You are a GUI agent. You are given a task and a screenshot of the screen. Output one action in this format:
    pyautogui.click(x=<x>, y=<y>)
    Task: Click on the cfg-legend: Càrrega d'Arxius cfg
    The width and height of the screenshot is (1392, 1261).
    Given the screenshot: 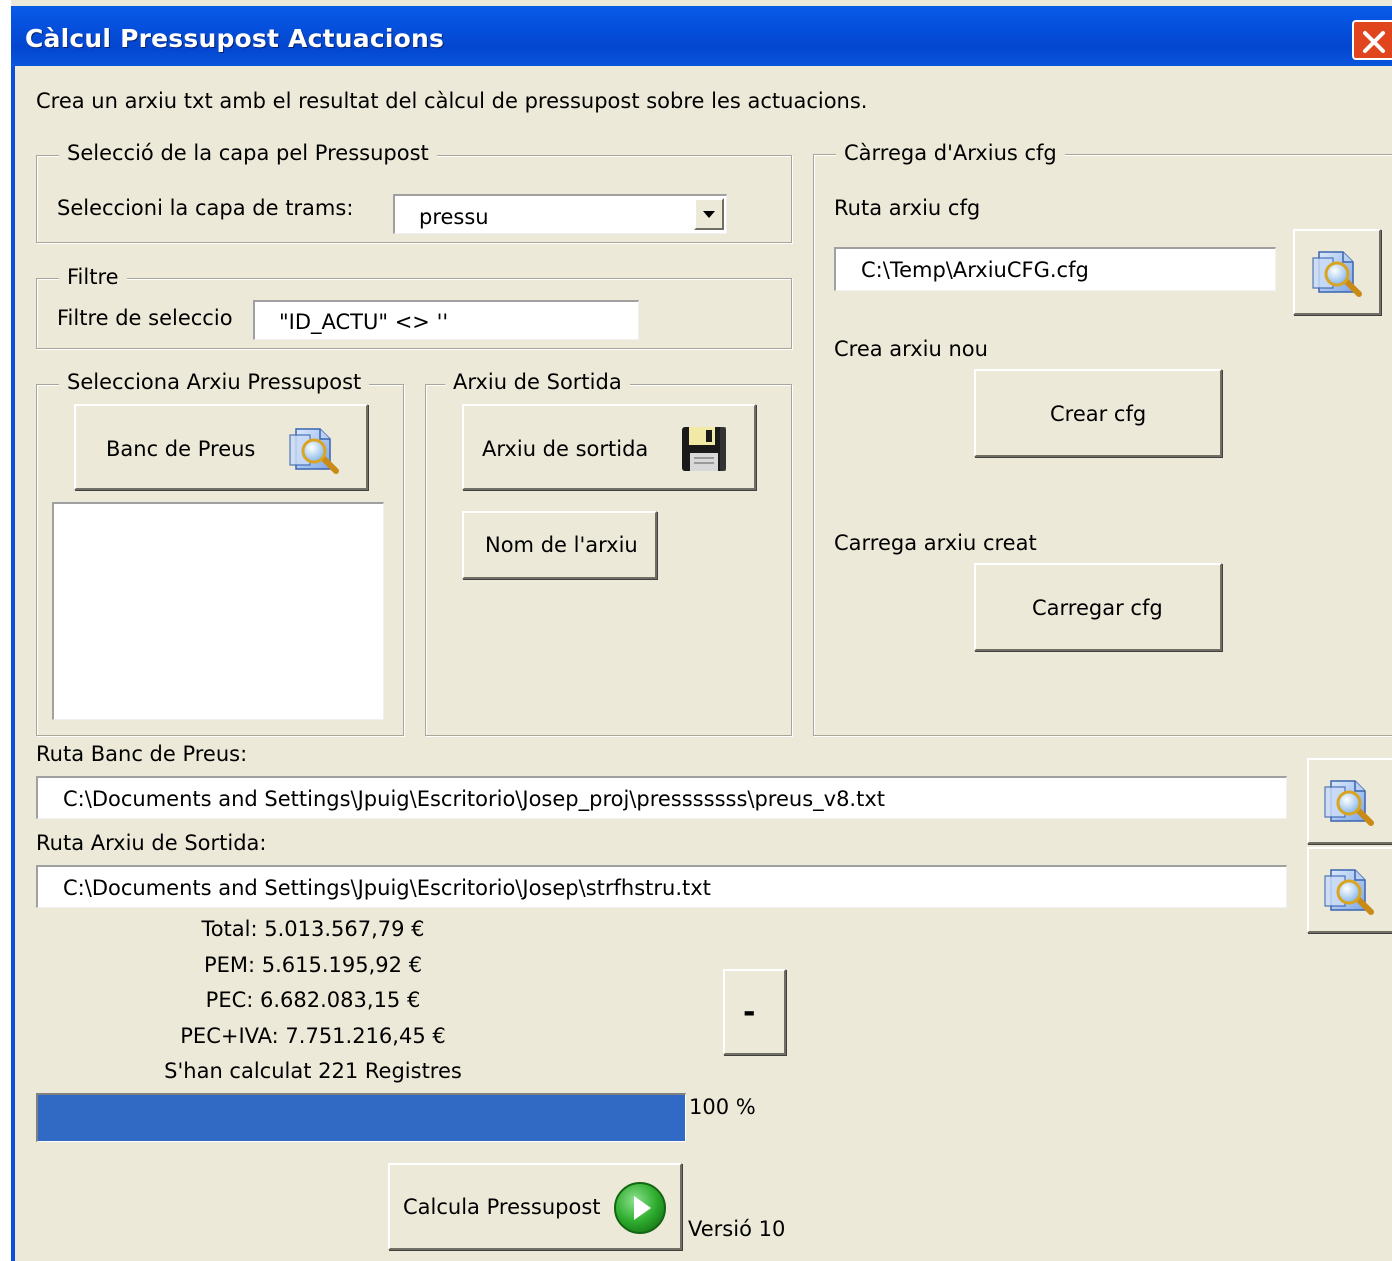 What is the action you would take?
    pyautogui.click(x=950, y=153)
    